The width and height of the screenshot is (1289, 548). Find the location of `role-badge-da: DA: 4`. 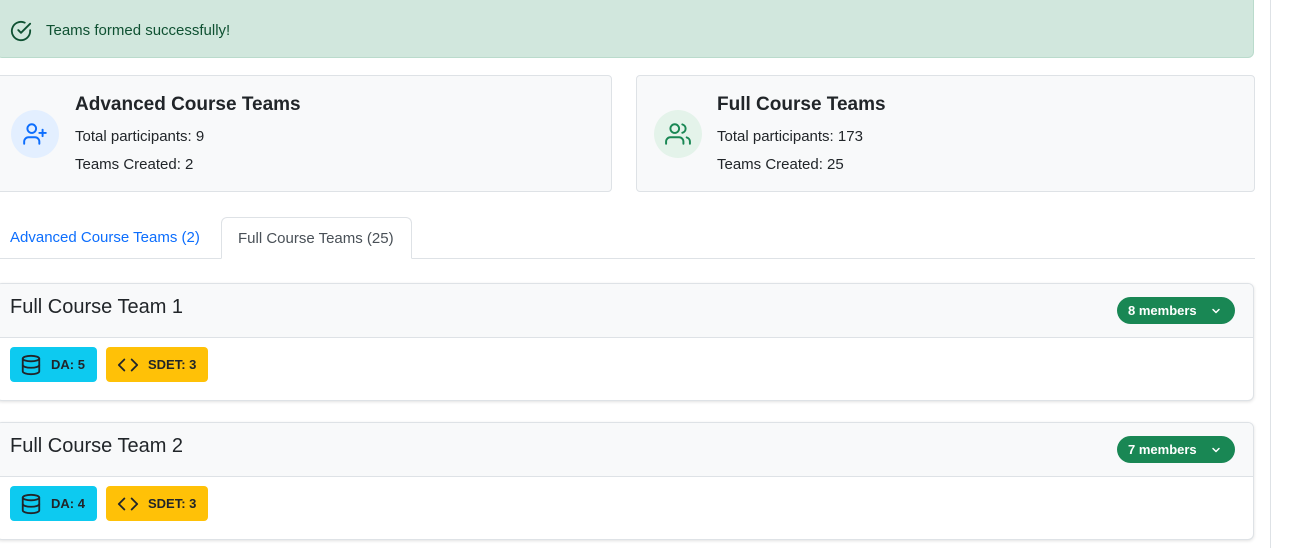

role-badge-da: DA: 4 is located at coordinates (53, 503).